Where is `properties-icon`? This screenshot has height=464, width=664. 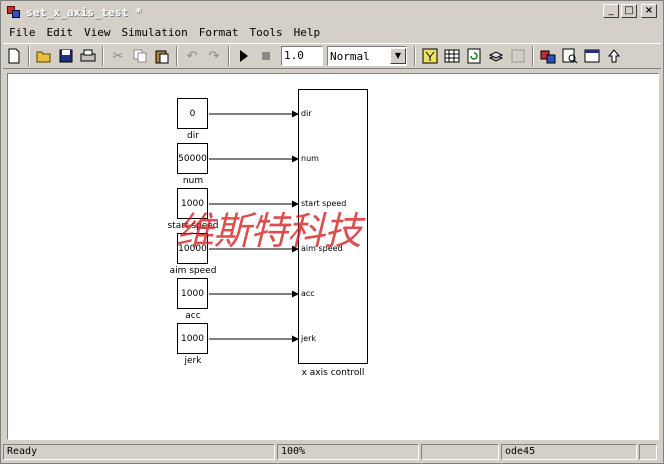
properties-icon is located at coordinates (592, 56).